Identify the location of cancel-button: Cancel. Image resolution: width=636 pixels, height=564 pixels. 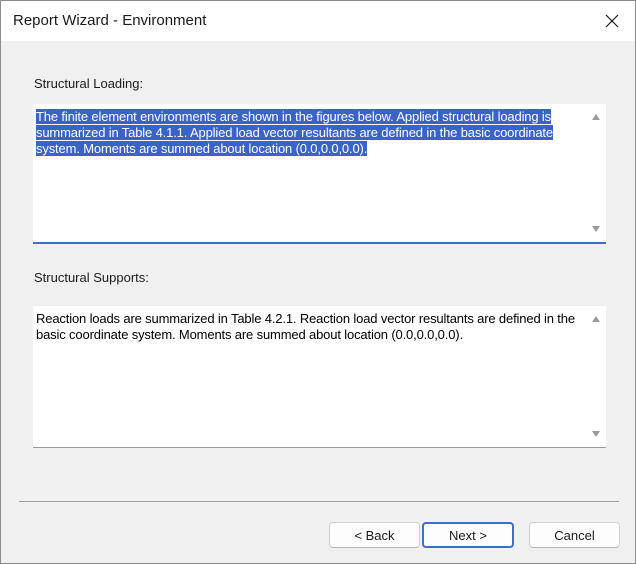
(574, 535).